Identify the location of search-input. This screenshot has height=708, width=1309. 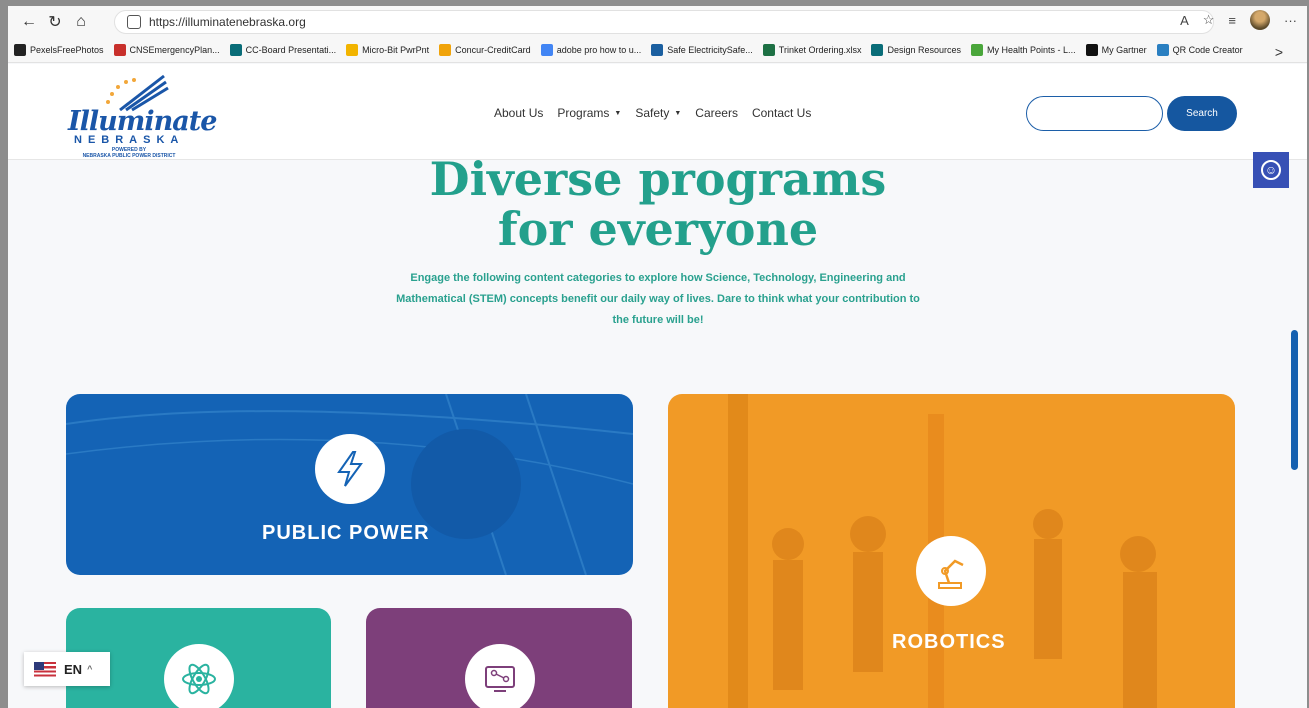
(1094, 113).